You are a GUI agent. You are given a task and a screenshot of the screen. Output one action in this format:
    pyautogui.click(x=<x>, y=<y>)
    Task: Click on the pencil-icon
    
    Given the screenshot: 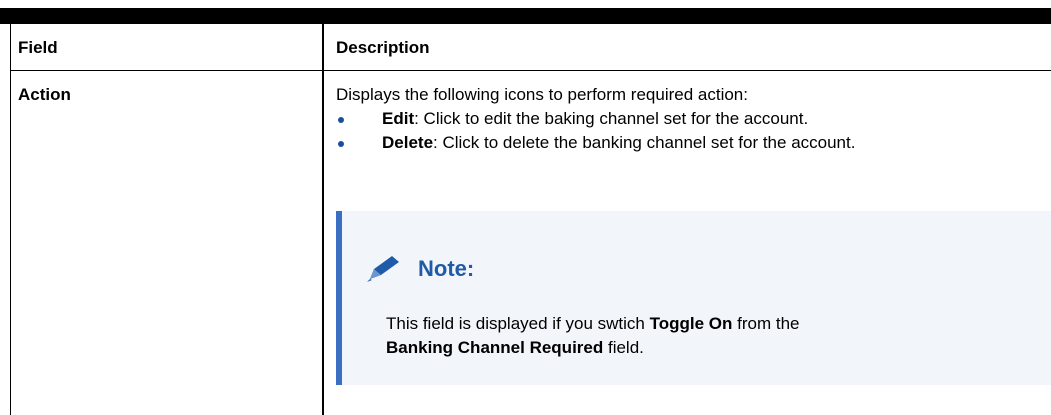 What is the action you would take?
    pyautogui.click(x=383, y=269)
    